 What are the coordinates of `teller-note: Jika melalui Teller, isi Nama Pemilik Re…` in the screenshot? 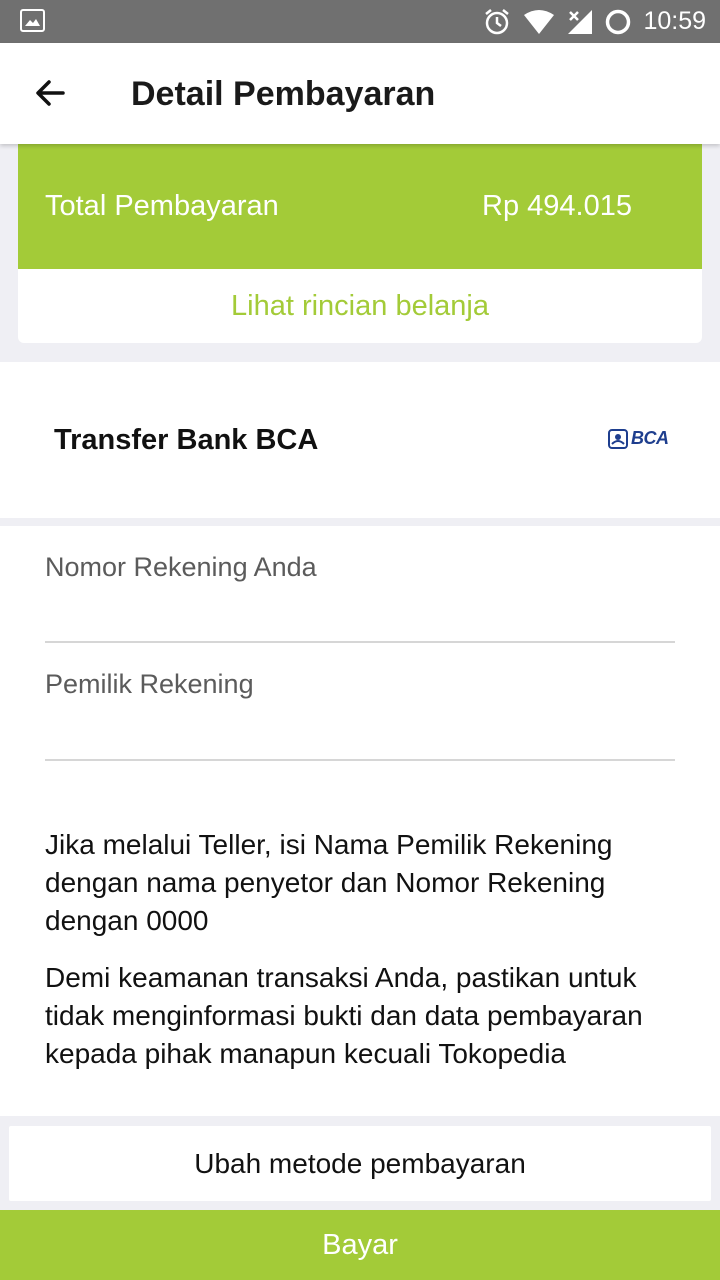 It's located at (329, 882).